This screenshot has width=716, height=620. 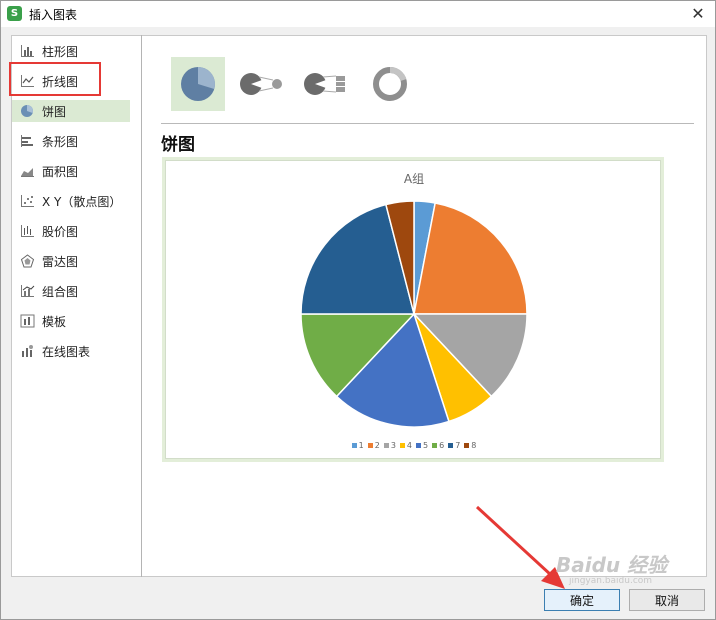 I want to click on column-chart-icon, so click(x=27, y=51).